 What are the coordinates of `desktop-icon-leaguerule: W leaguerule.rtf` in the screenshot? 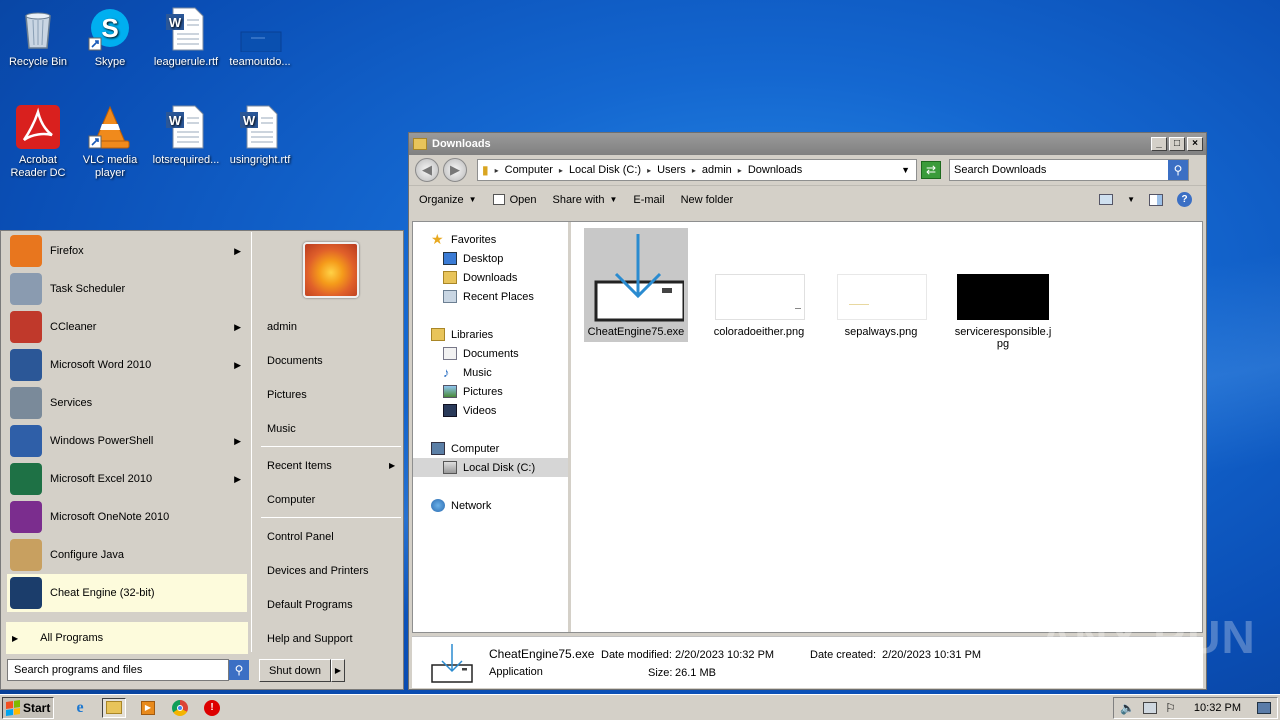 It's located at (186, 37).